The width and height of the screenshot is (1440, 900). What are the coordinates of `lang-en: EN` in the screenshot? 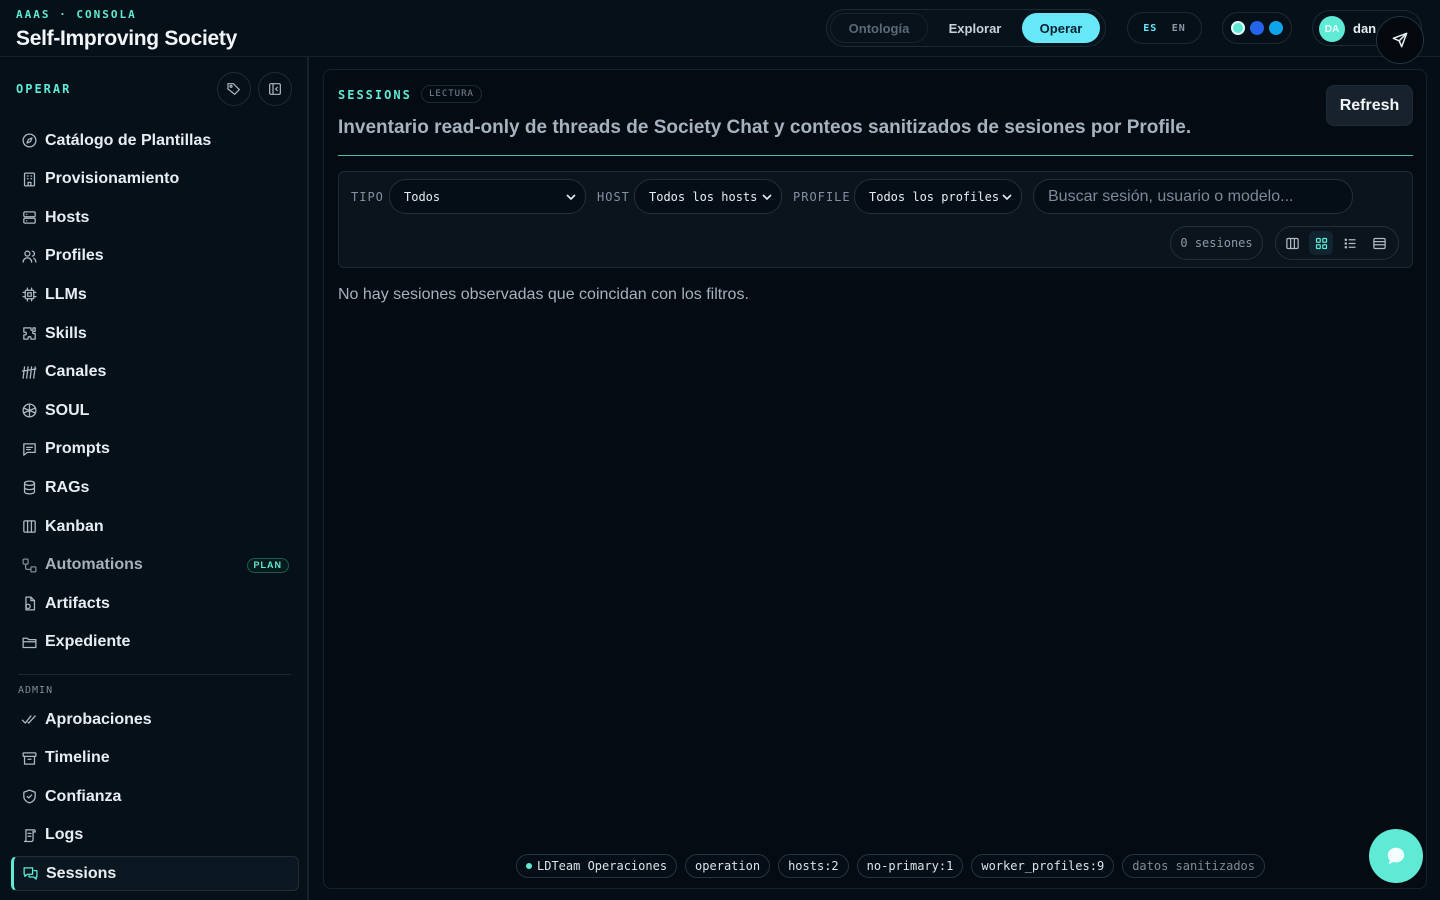 It's located at (1179, 28).